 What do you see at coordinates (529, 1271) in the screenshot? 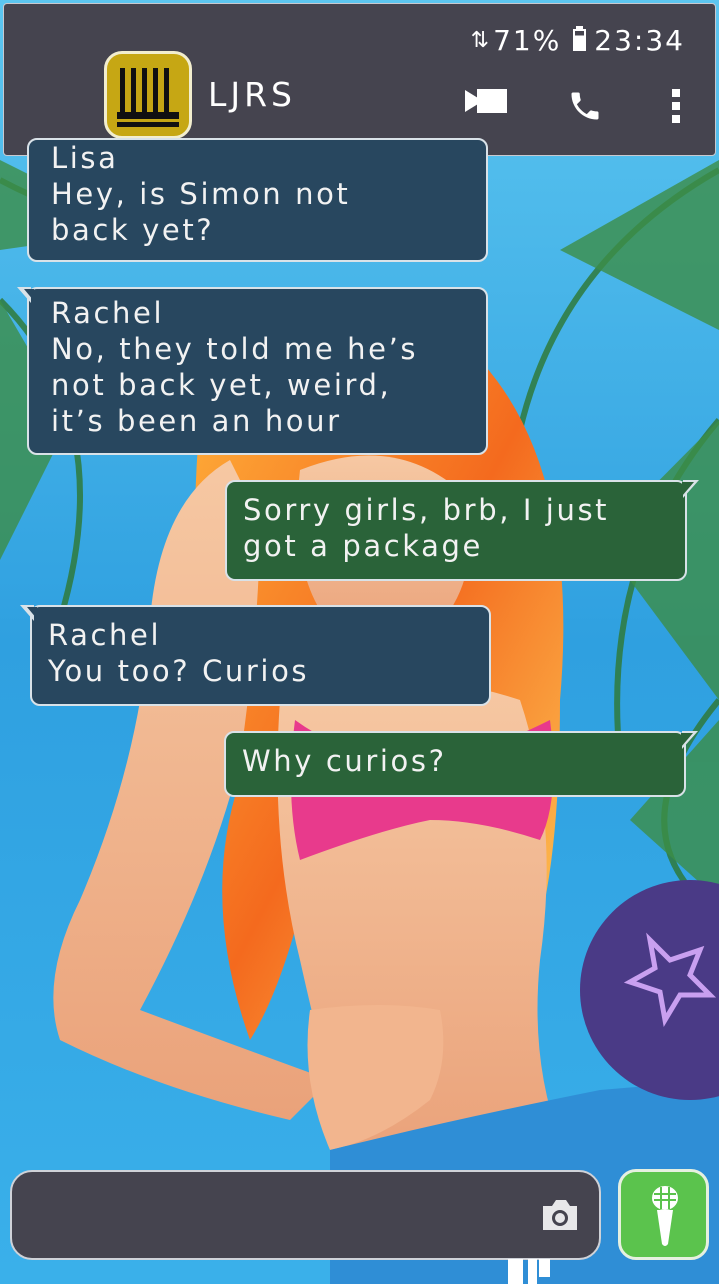
I see `bottom-handle-icon` at bounding box center [529, 1271].